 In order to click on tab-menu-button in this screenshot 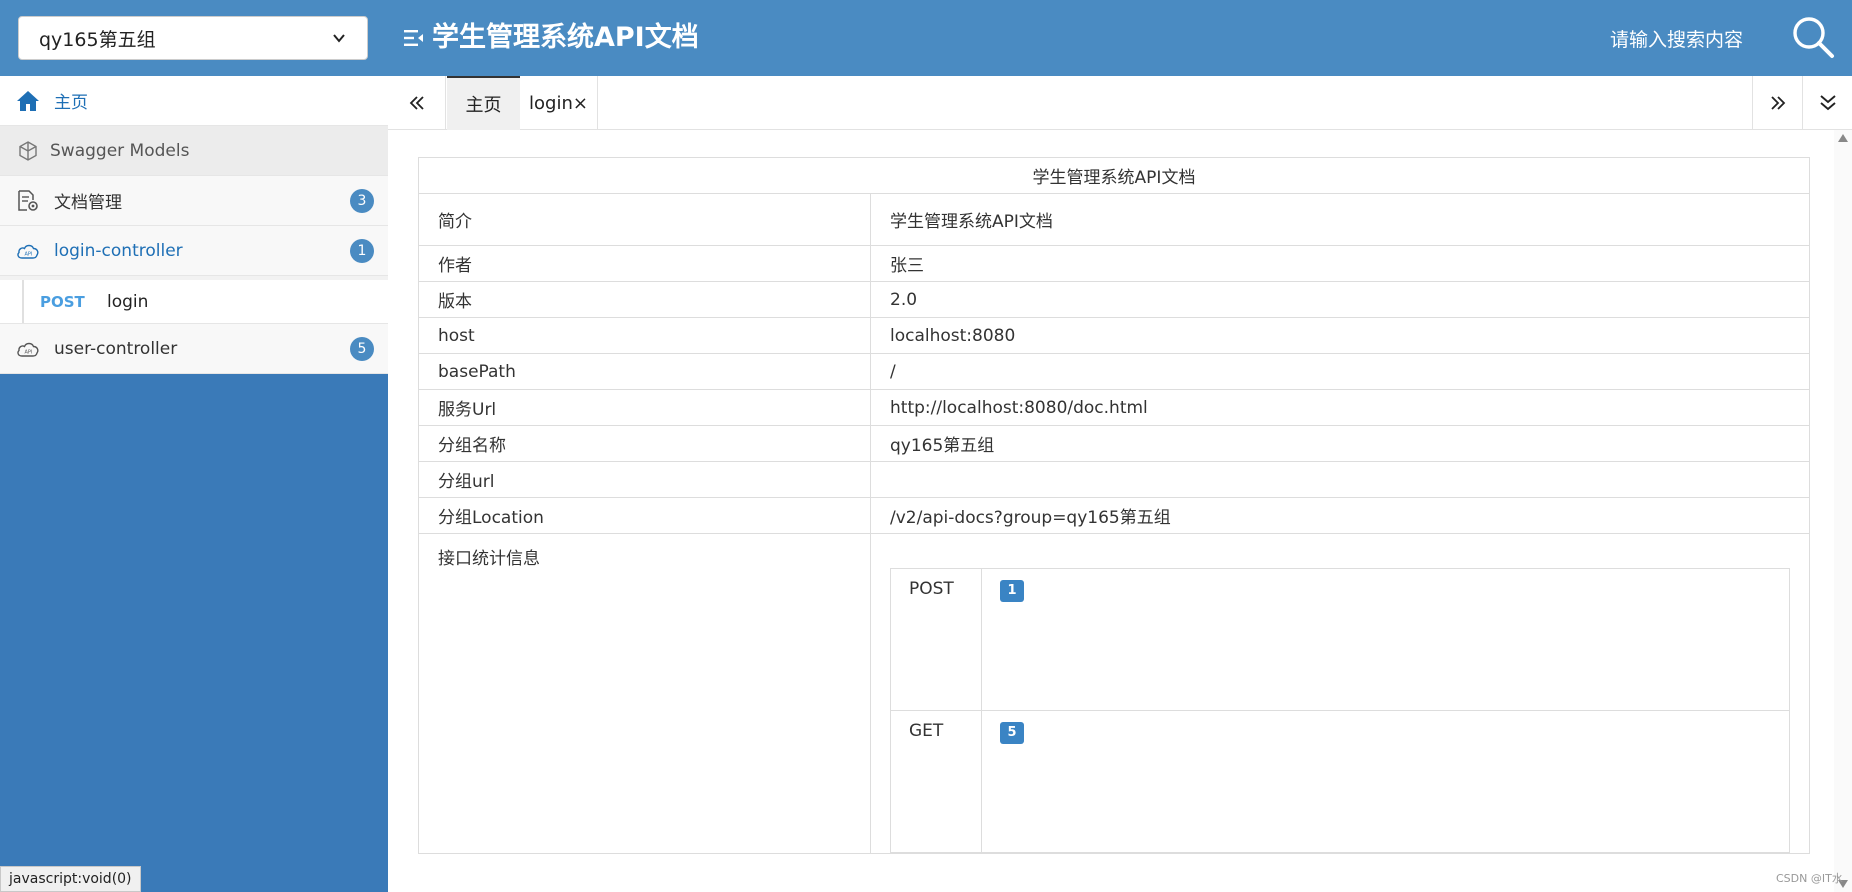, I will do `click(1827, 103)`.